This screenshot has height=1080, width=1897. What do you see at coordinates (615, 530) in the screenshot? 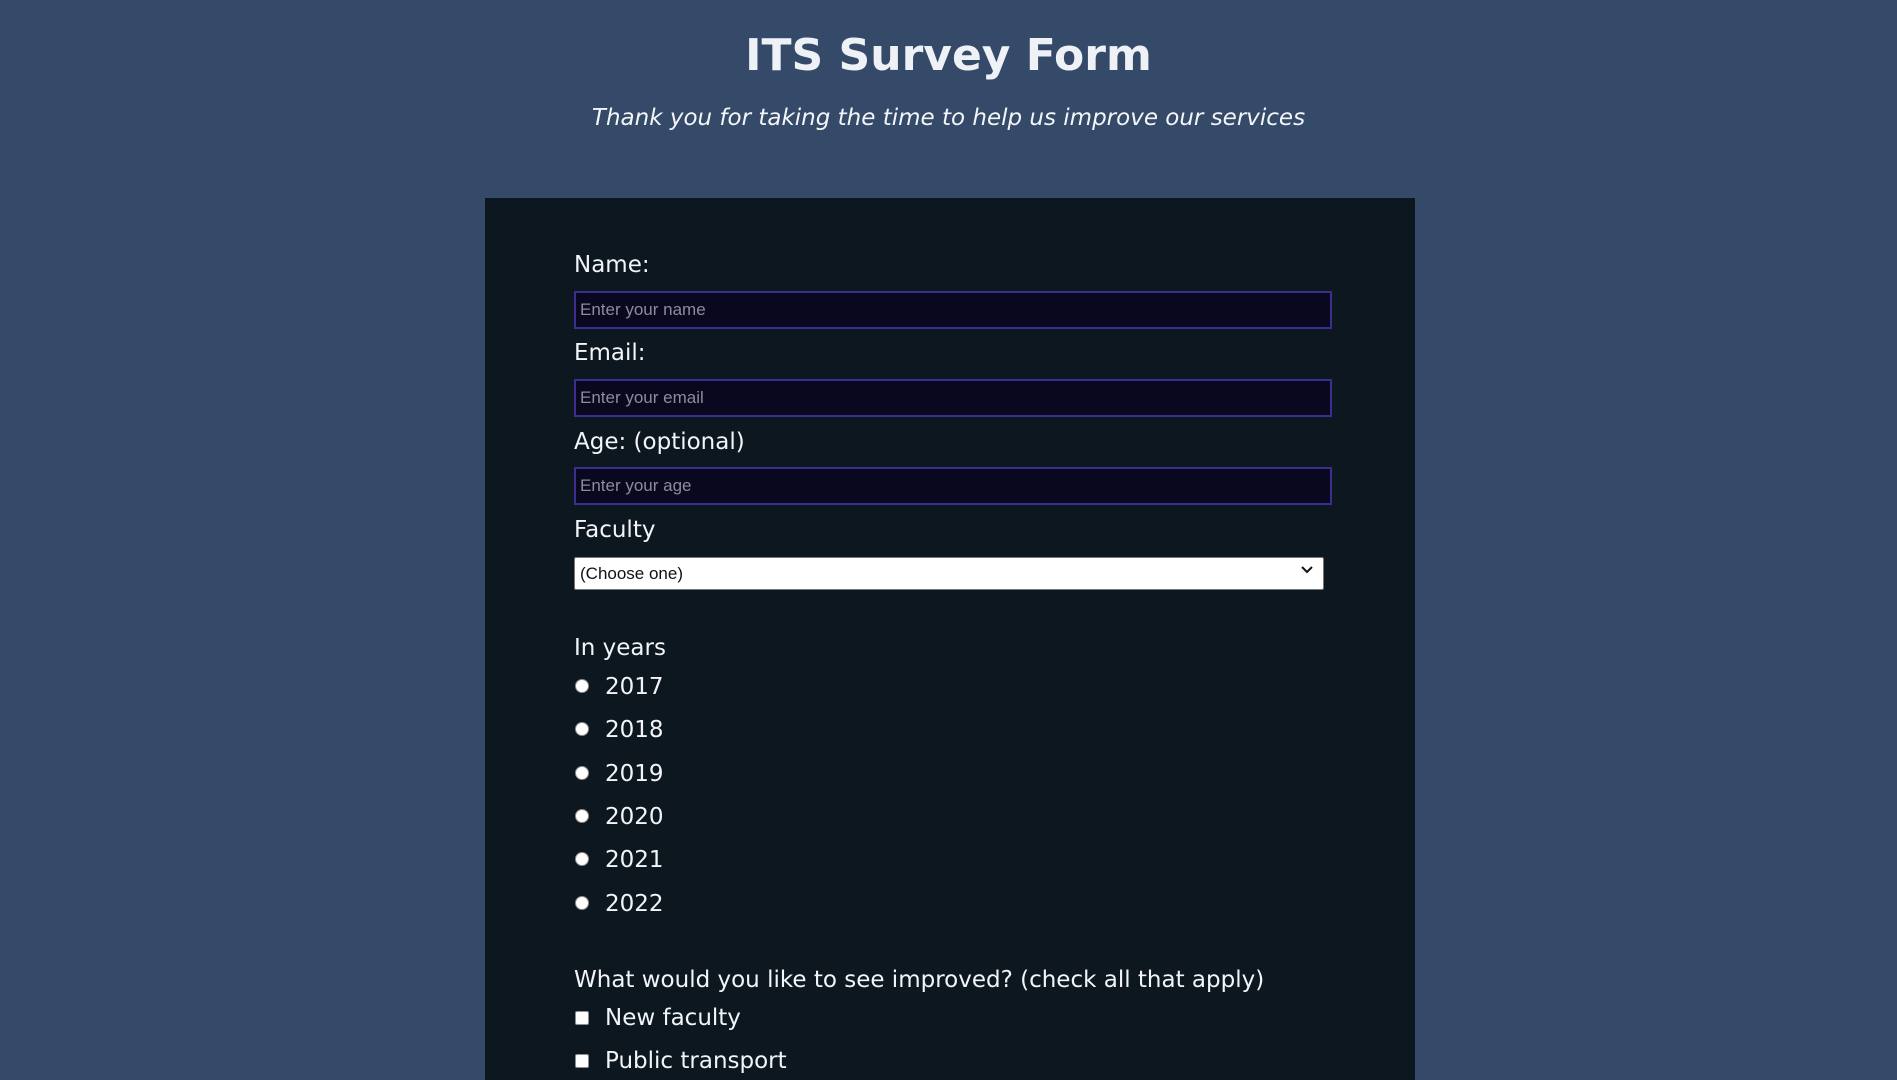
I see `faculty-label: Faculty` at bounding box center [615, 530].